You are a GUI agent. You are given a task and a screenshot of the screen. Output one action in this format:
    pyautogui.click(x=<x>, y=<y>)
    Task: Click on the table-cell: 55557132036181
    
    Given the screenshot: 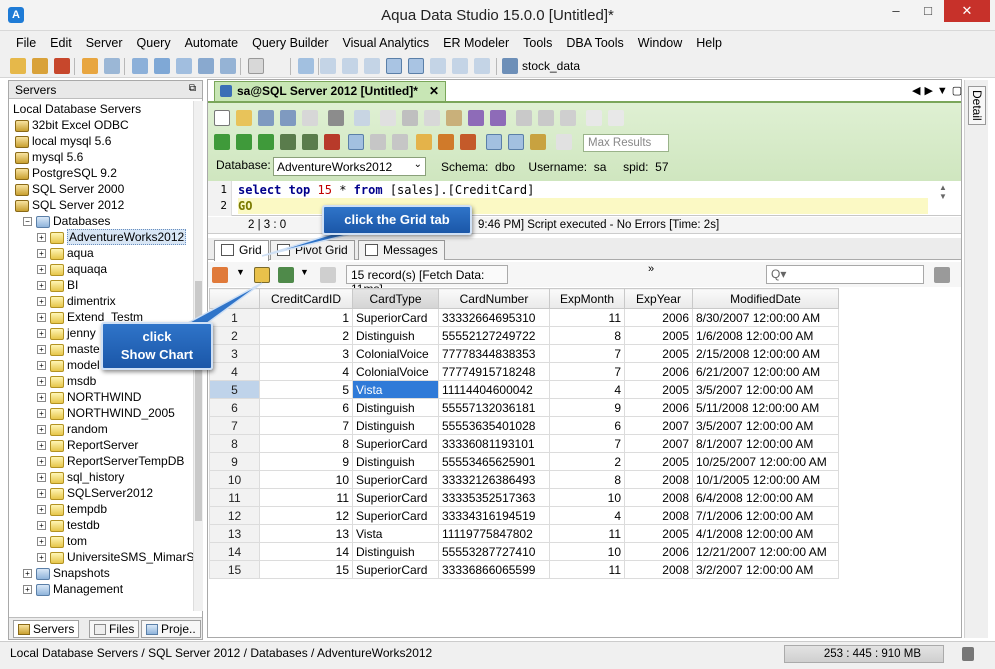 What is the action you would take?
    pyautogui.click(x=494, y=407)
    